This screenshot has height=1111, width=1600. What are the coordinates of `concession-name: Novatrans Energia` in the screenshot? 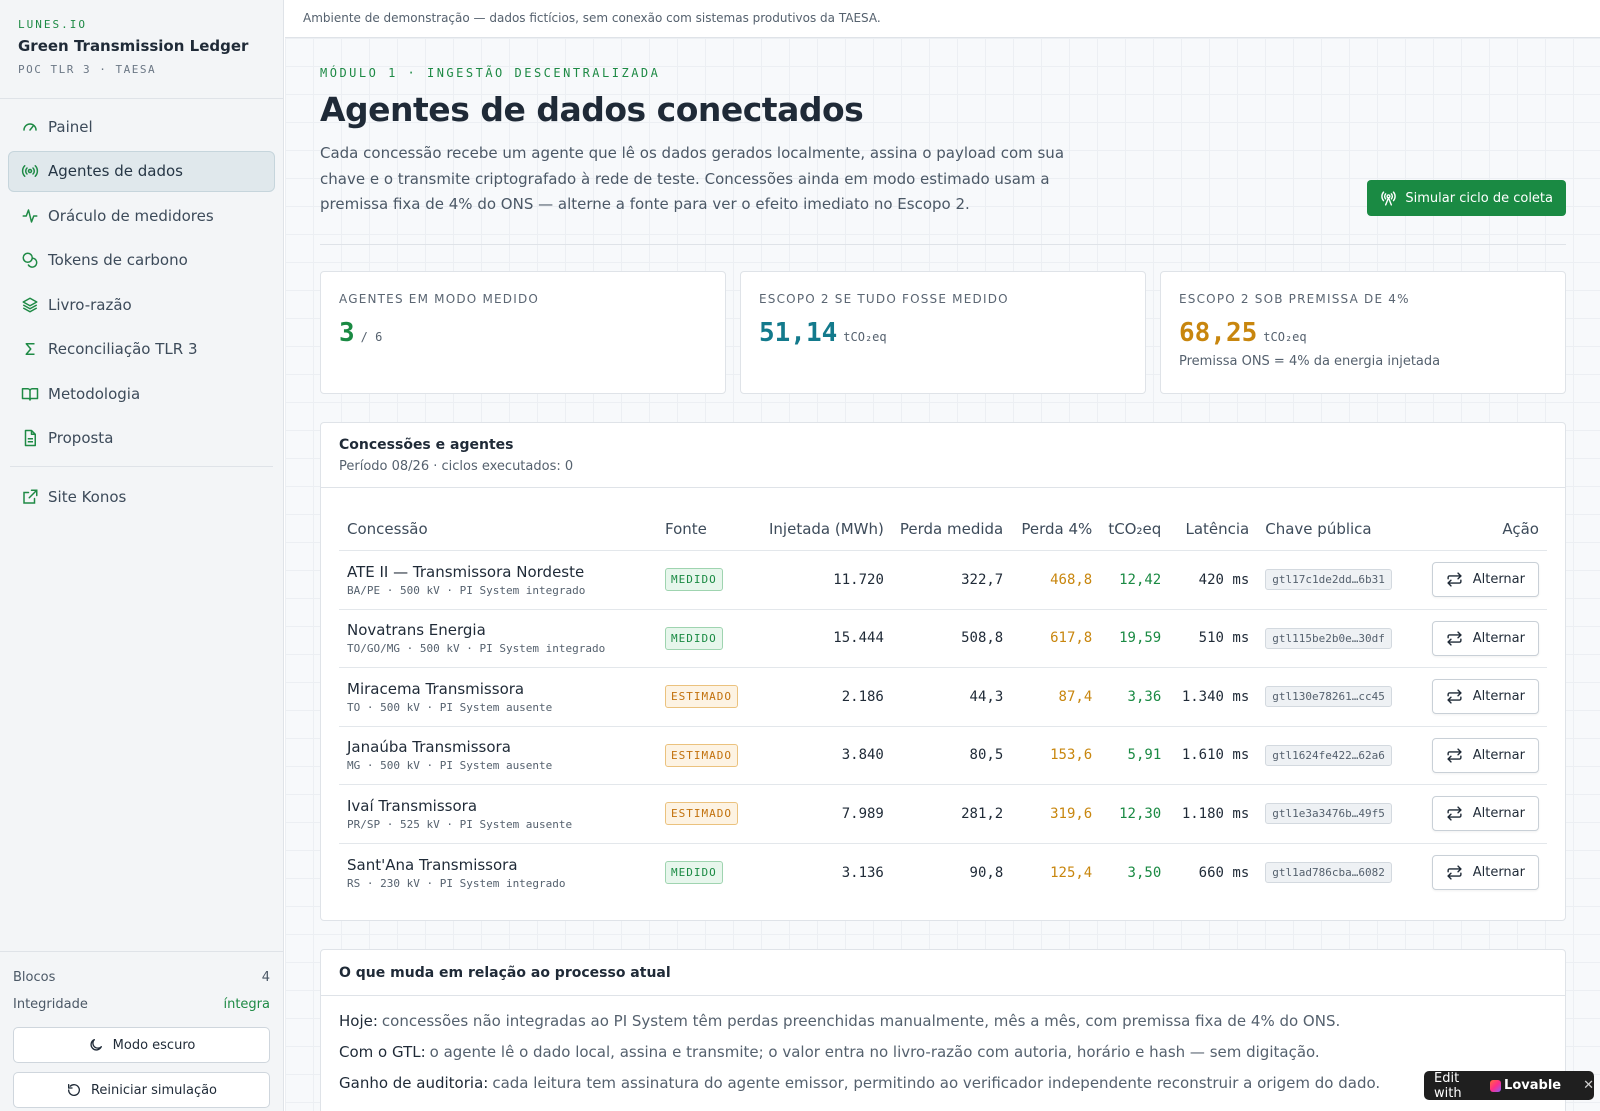 It's located at (416, 630).